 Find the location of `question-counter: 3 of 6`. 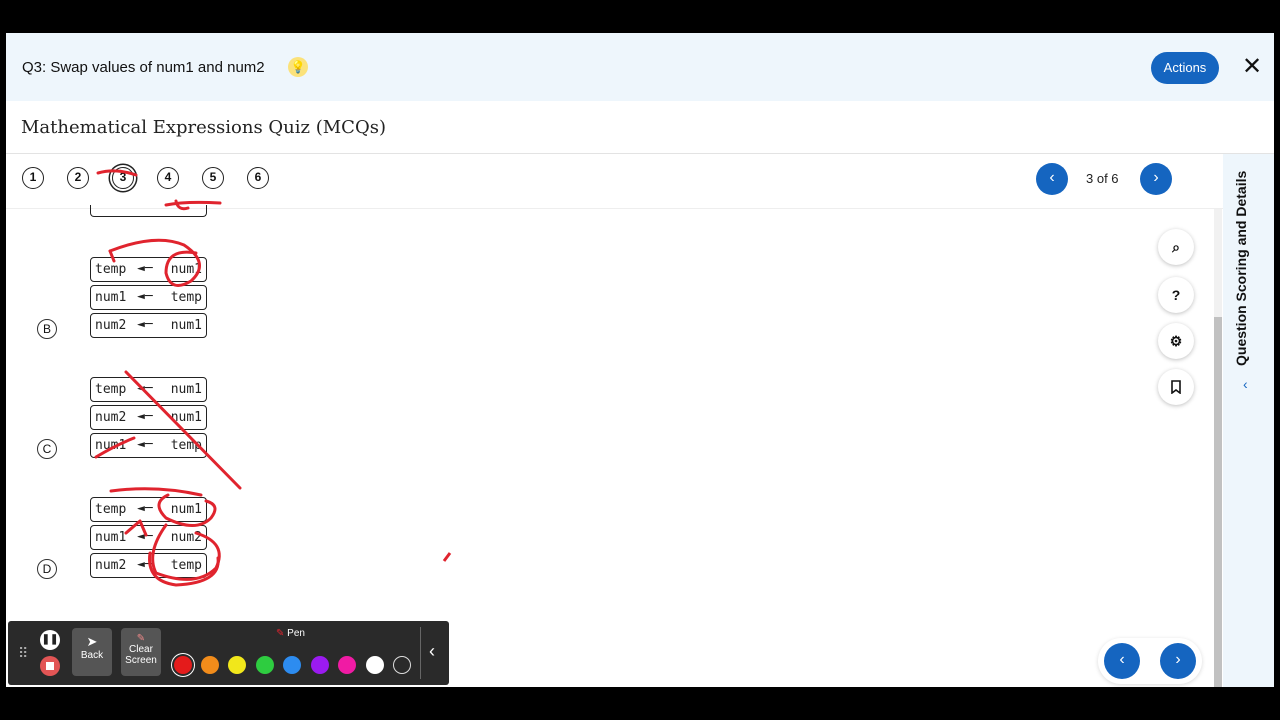

question-counter: 3 of 6 is located at coordinates (1102, 178).